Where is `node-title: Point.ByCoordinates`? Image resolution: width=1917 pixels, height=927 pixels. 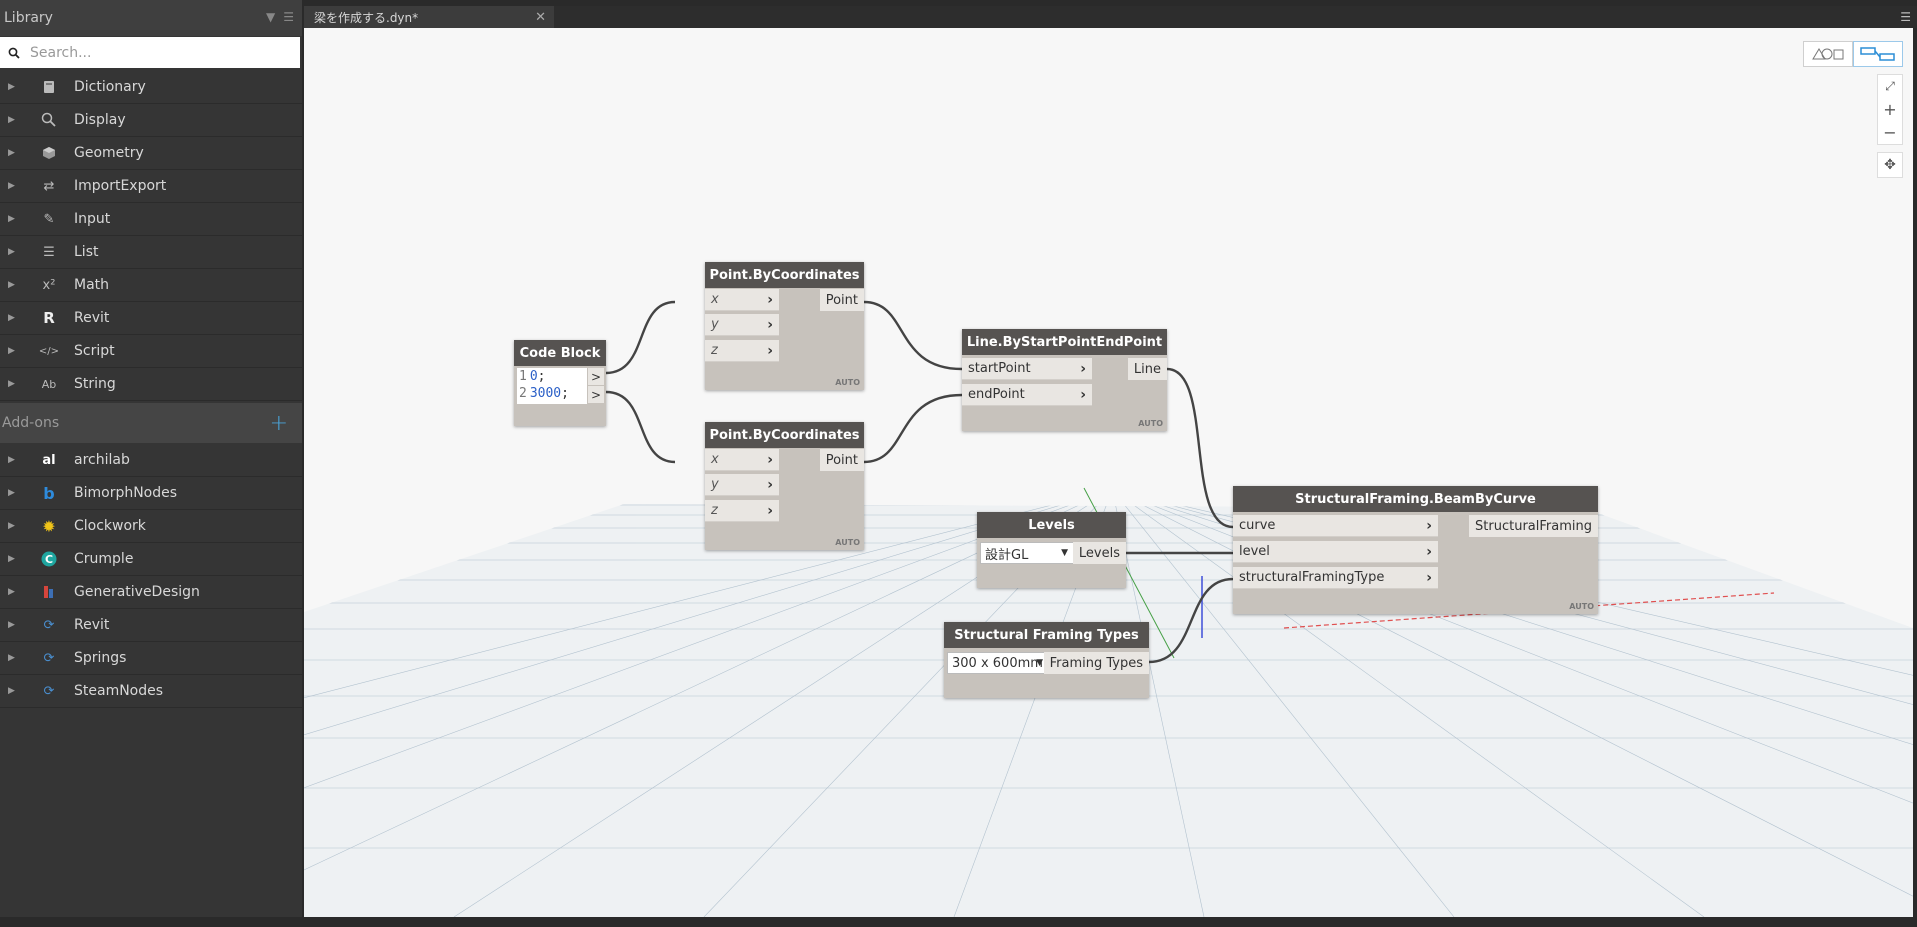 node-title: Point.ByCoordinates is located at coordinates (784, 275).